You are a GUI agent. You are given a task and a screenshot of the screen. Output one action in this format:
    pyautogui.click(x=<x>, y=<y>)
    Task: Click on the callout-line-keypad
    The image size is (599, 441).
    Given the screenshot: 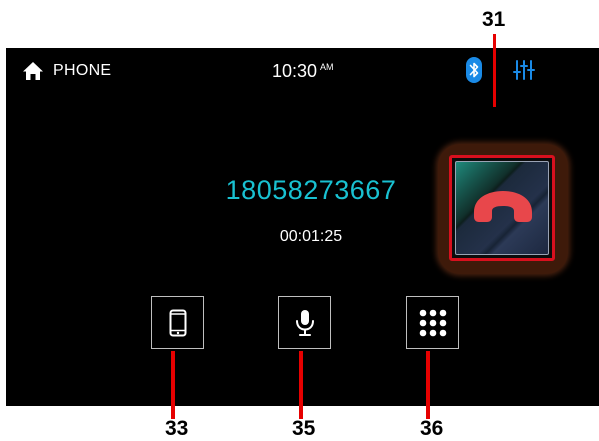 What is the action you would take?
    pyautogui.click(x=428, y=385)
    